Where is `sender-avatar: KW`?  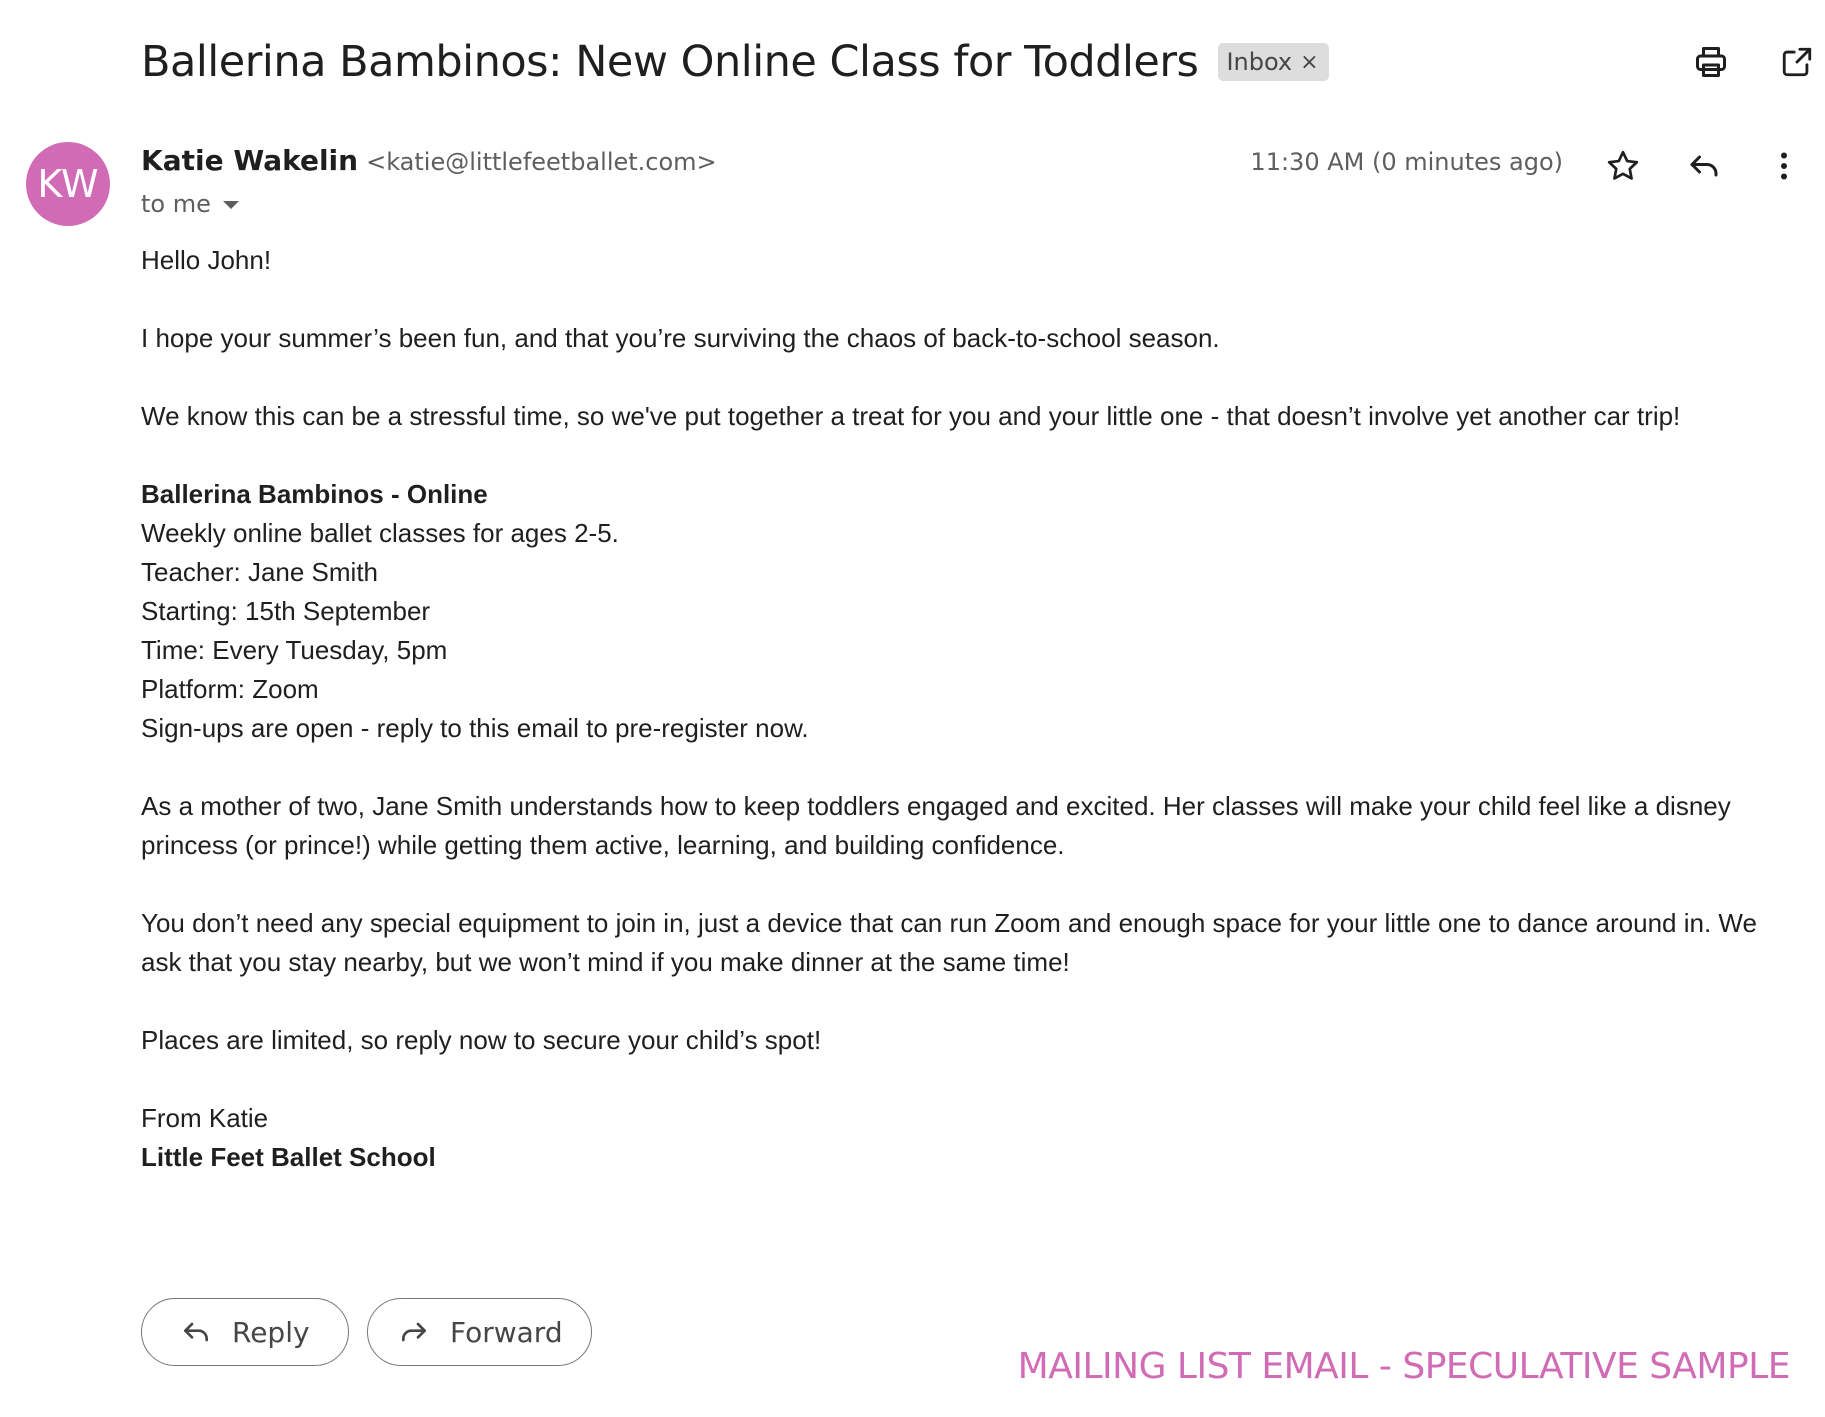
sender-avatar: KW is located at coordinates (68, 184).